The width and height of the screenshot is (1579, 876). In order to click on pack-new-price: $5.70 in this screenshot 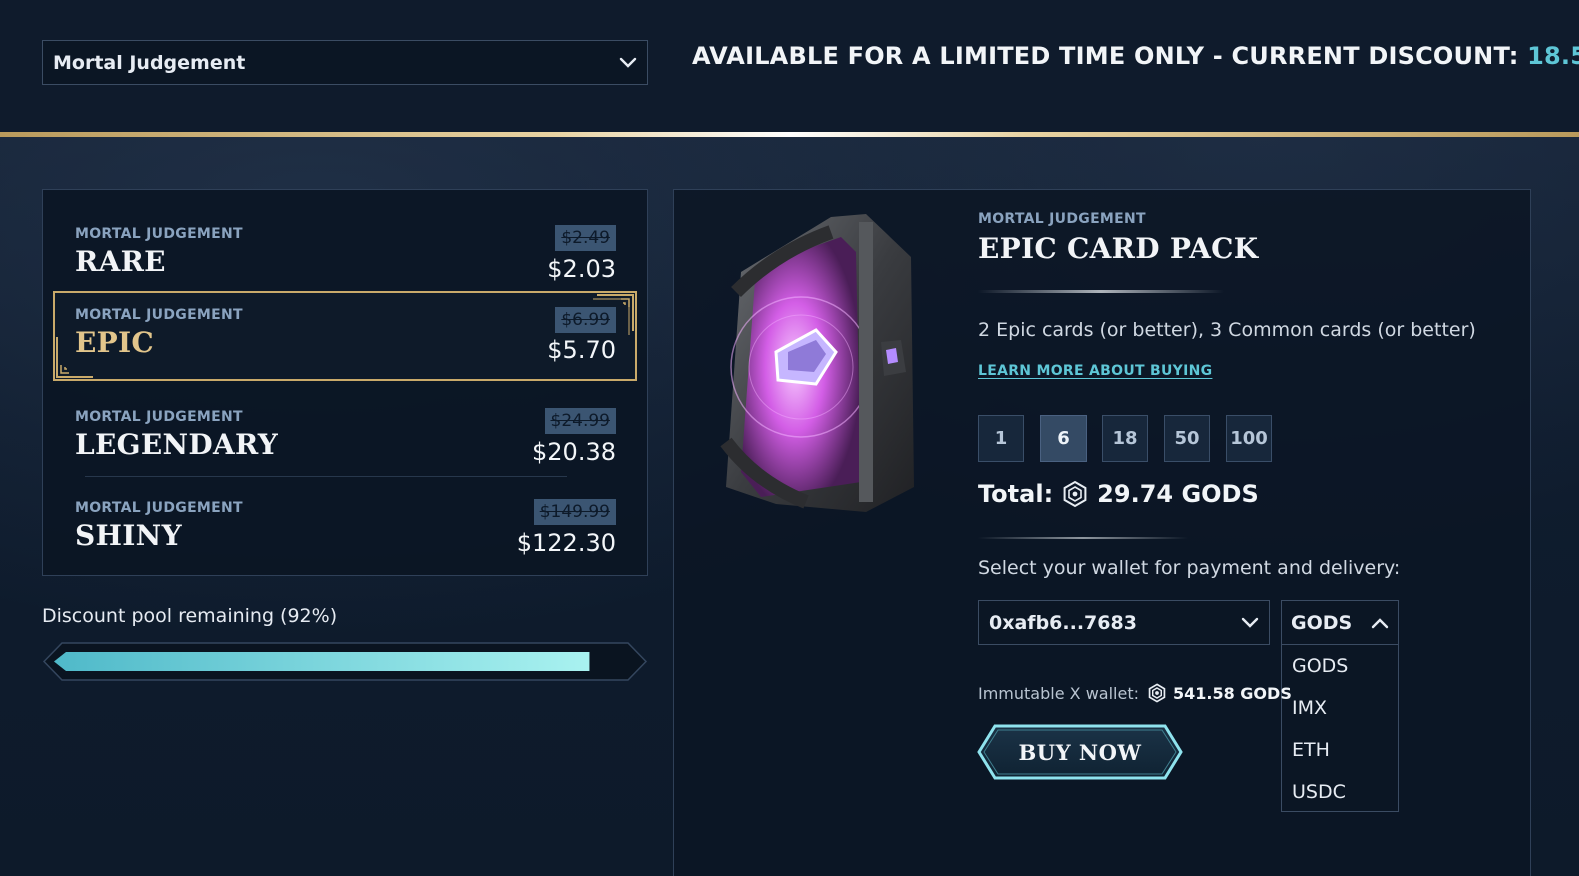, I will do `click(581, 350)`.